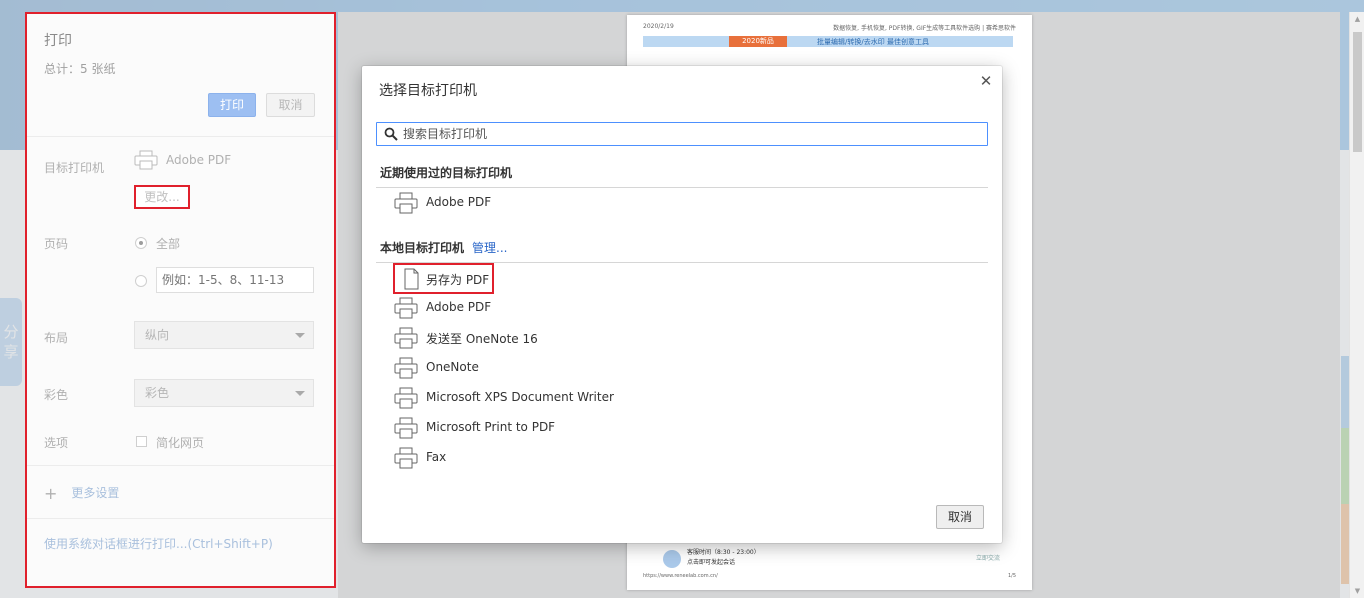 This screenshot has height=598, width=1364. I want to click on local-printer-onenote: OneNote, so click(674, 368).